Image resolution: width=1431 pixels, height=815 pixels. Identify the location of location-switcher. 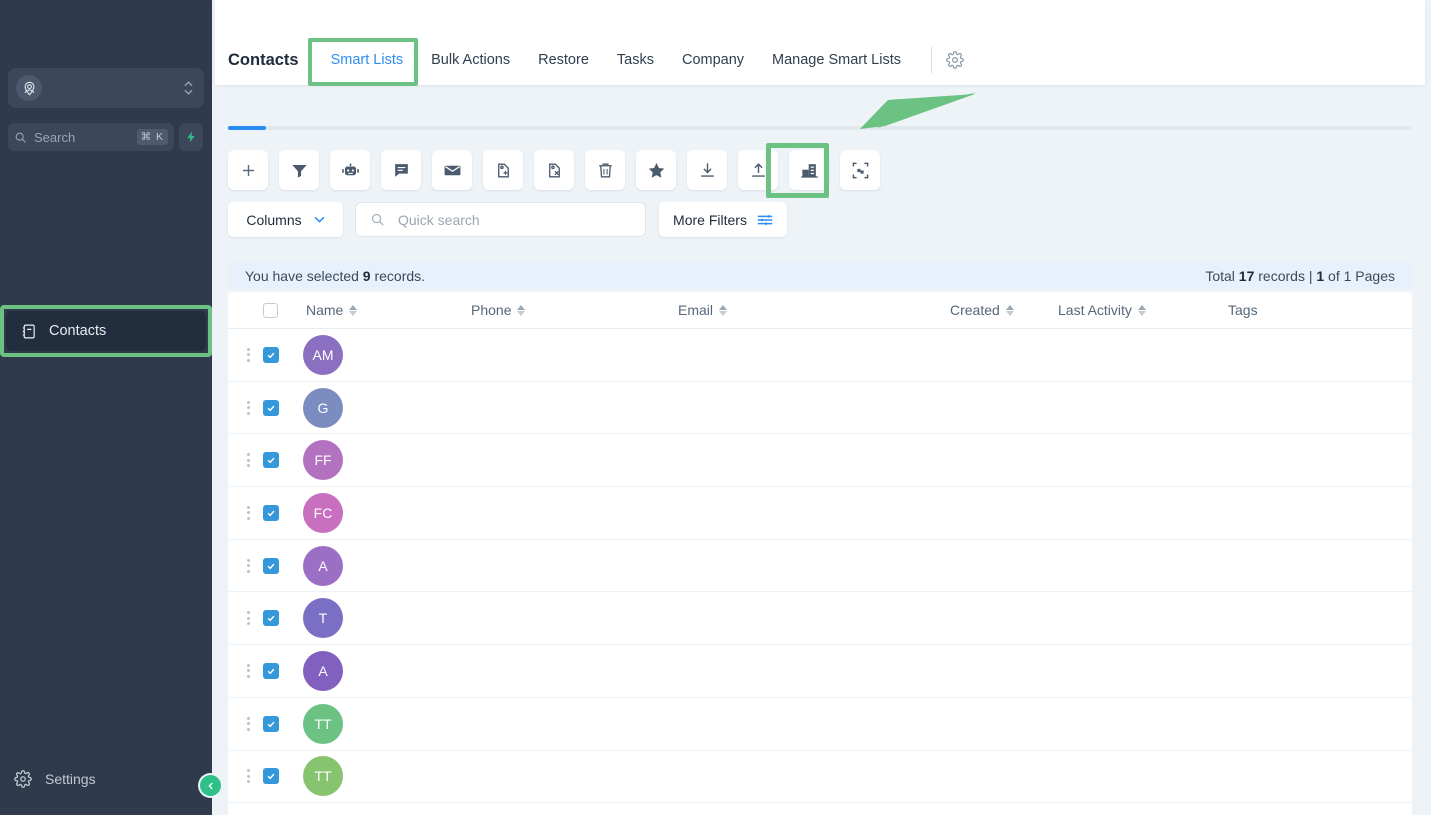
(106, 88).